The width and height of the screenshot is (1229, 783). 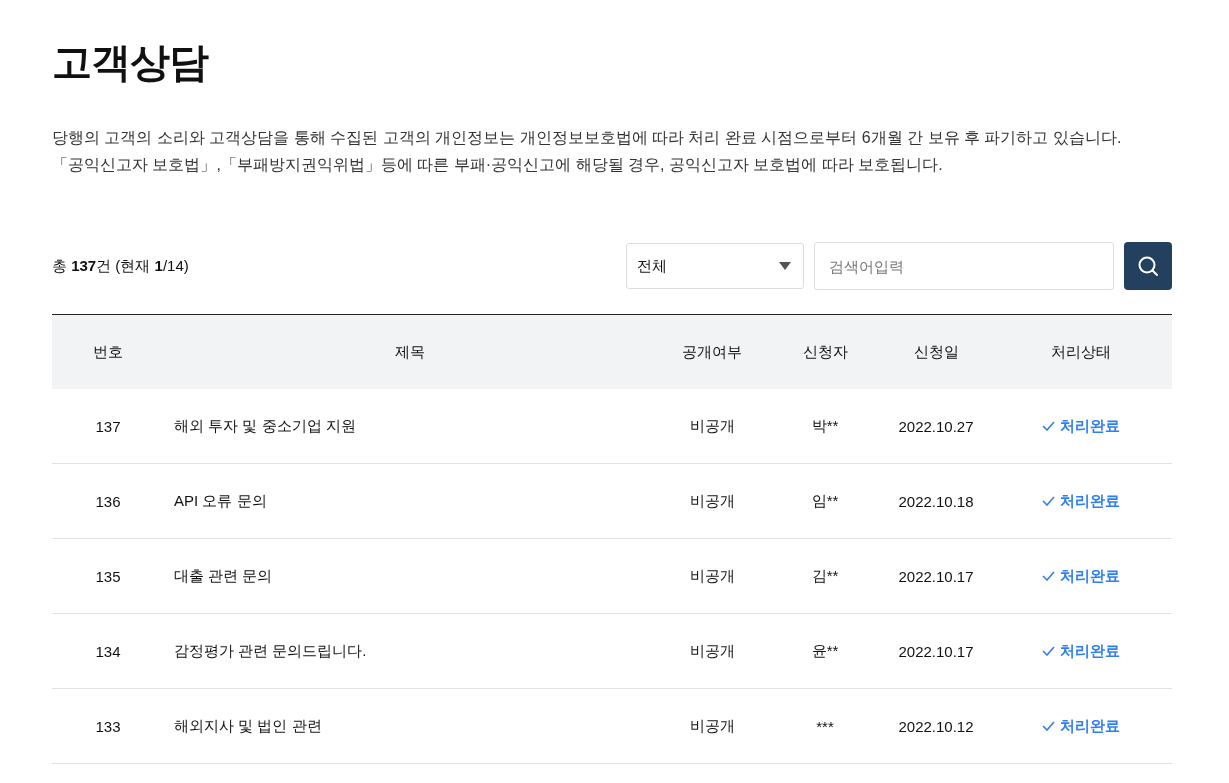 What do you see at coordinates (498, 165) in the screenshot?
I see `description-text: 「공익신고자 보호법」,「부패방지권익위법」등에 따른 부패·공익신고에 해당될 경우, 공익신고자 보호법에 따라 보호됩니다.` at bounding box center [498, 165].